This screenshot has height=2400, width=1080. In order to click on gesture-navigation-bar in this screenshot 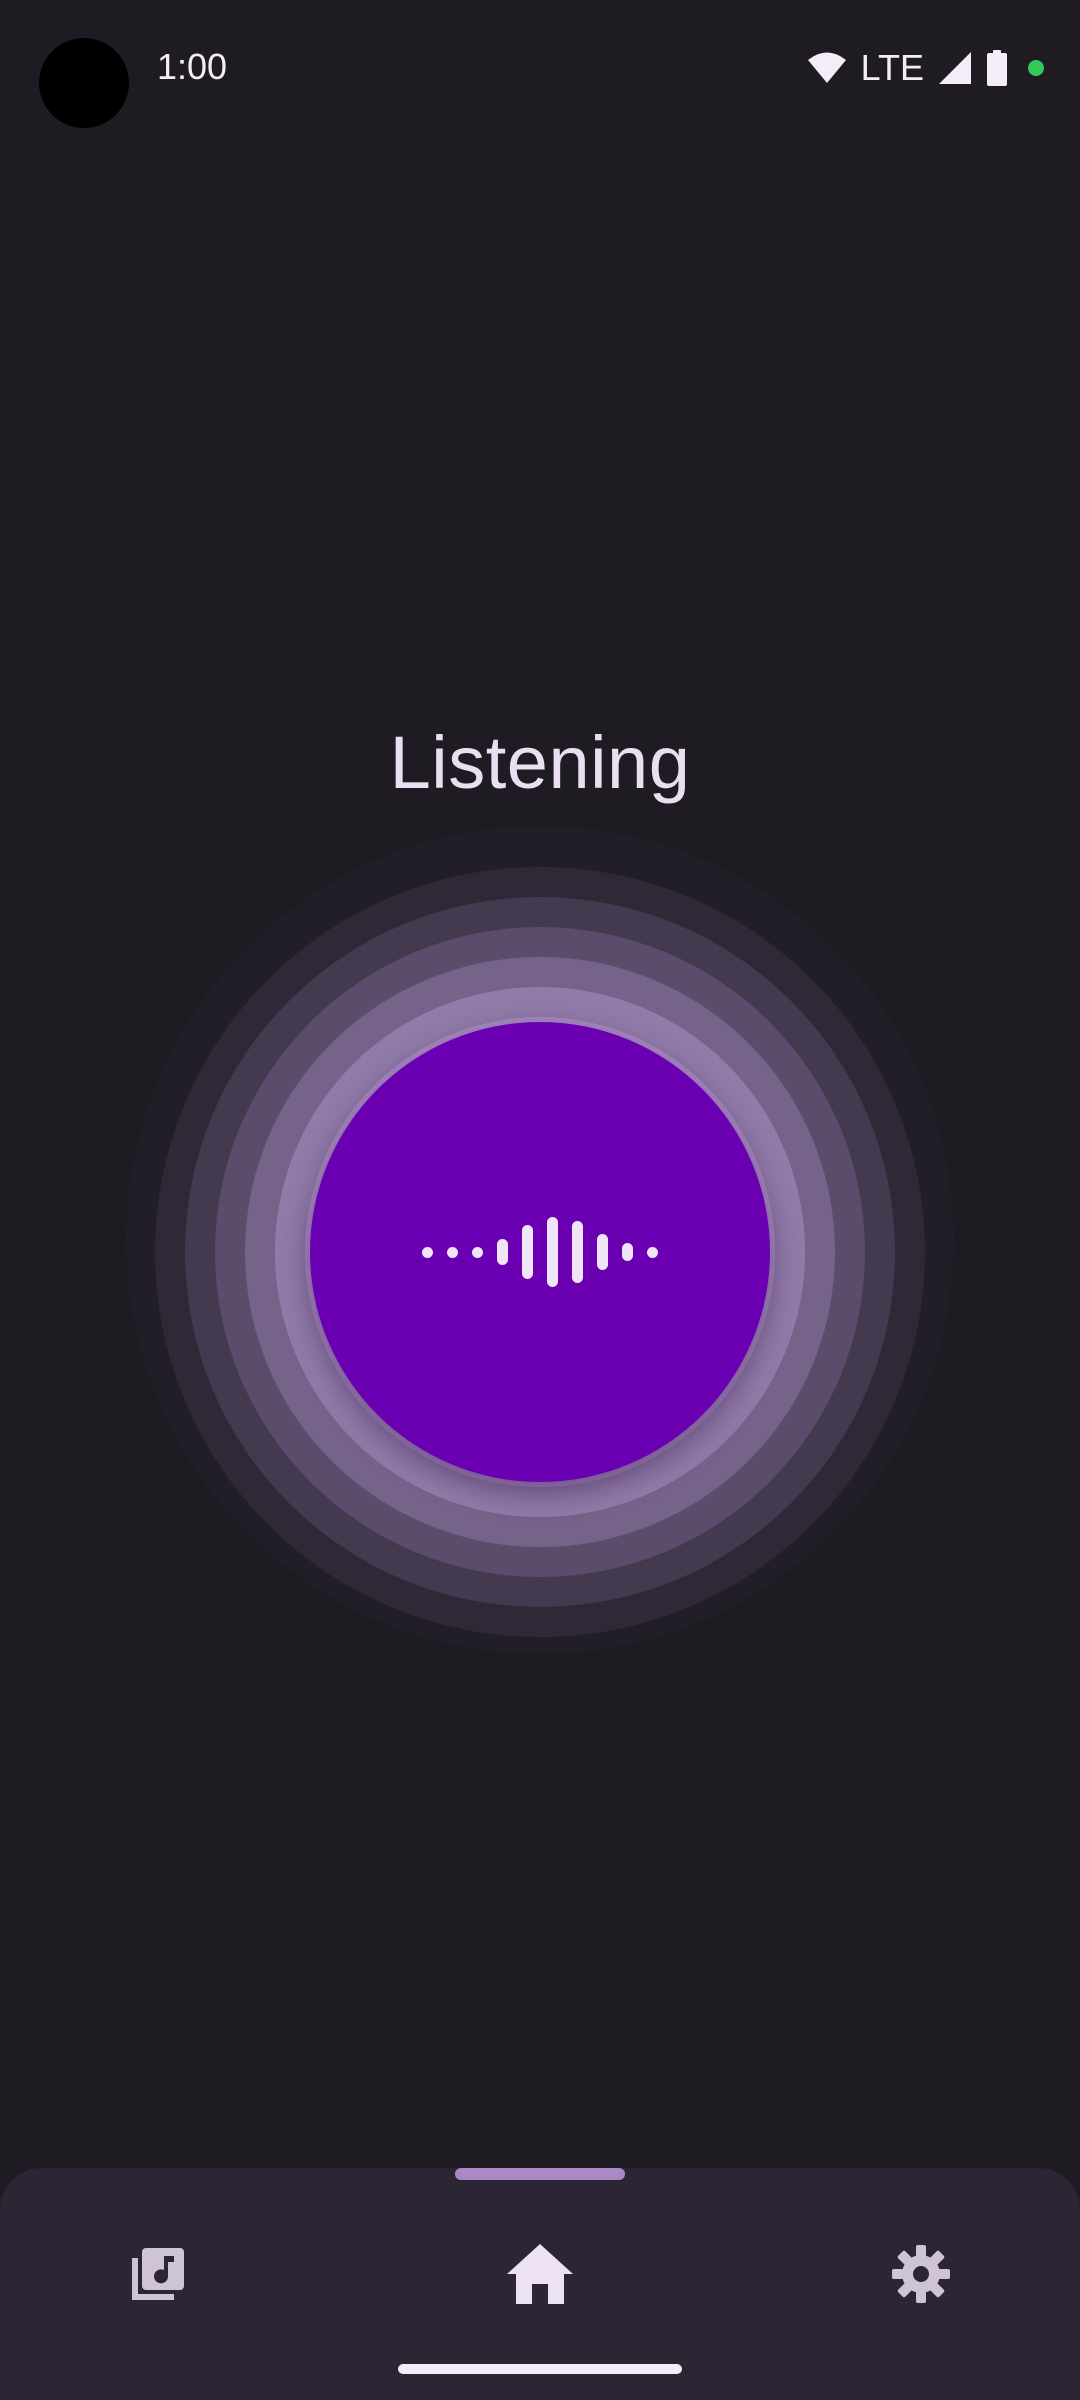, I will do `click(540, 2369)`.